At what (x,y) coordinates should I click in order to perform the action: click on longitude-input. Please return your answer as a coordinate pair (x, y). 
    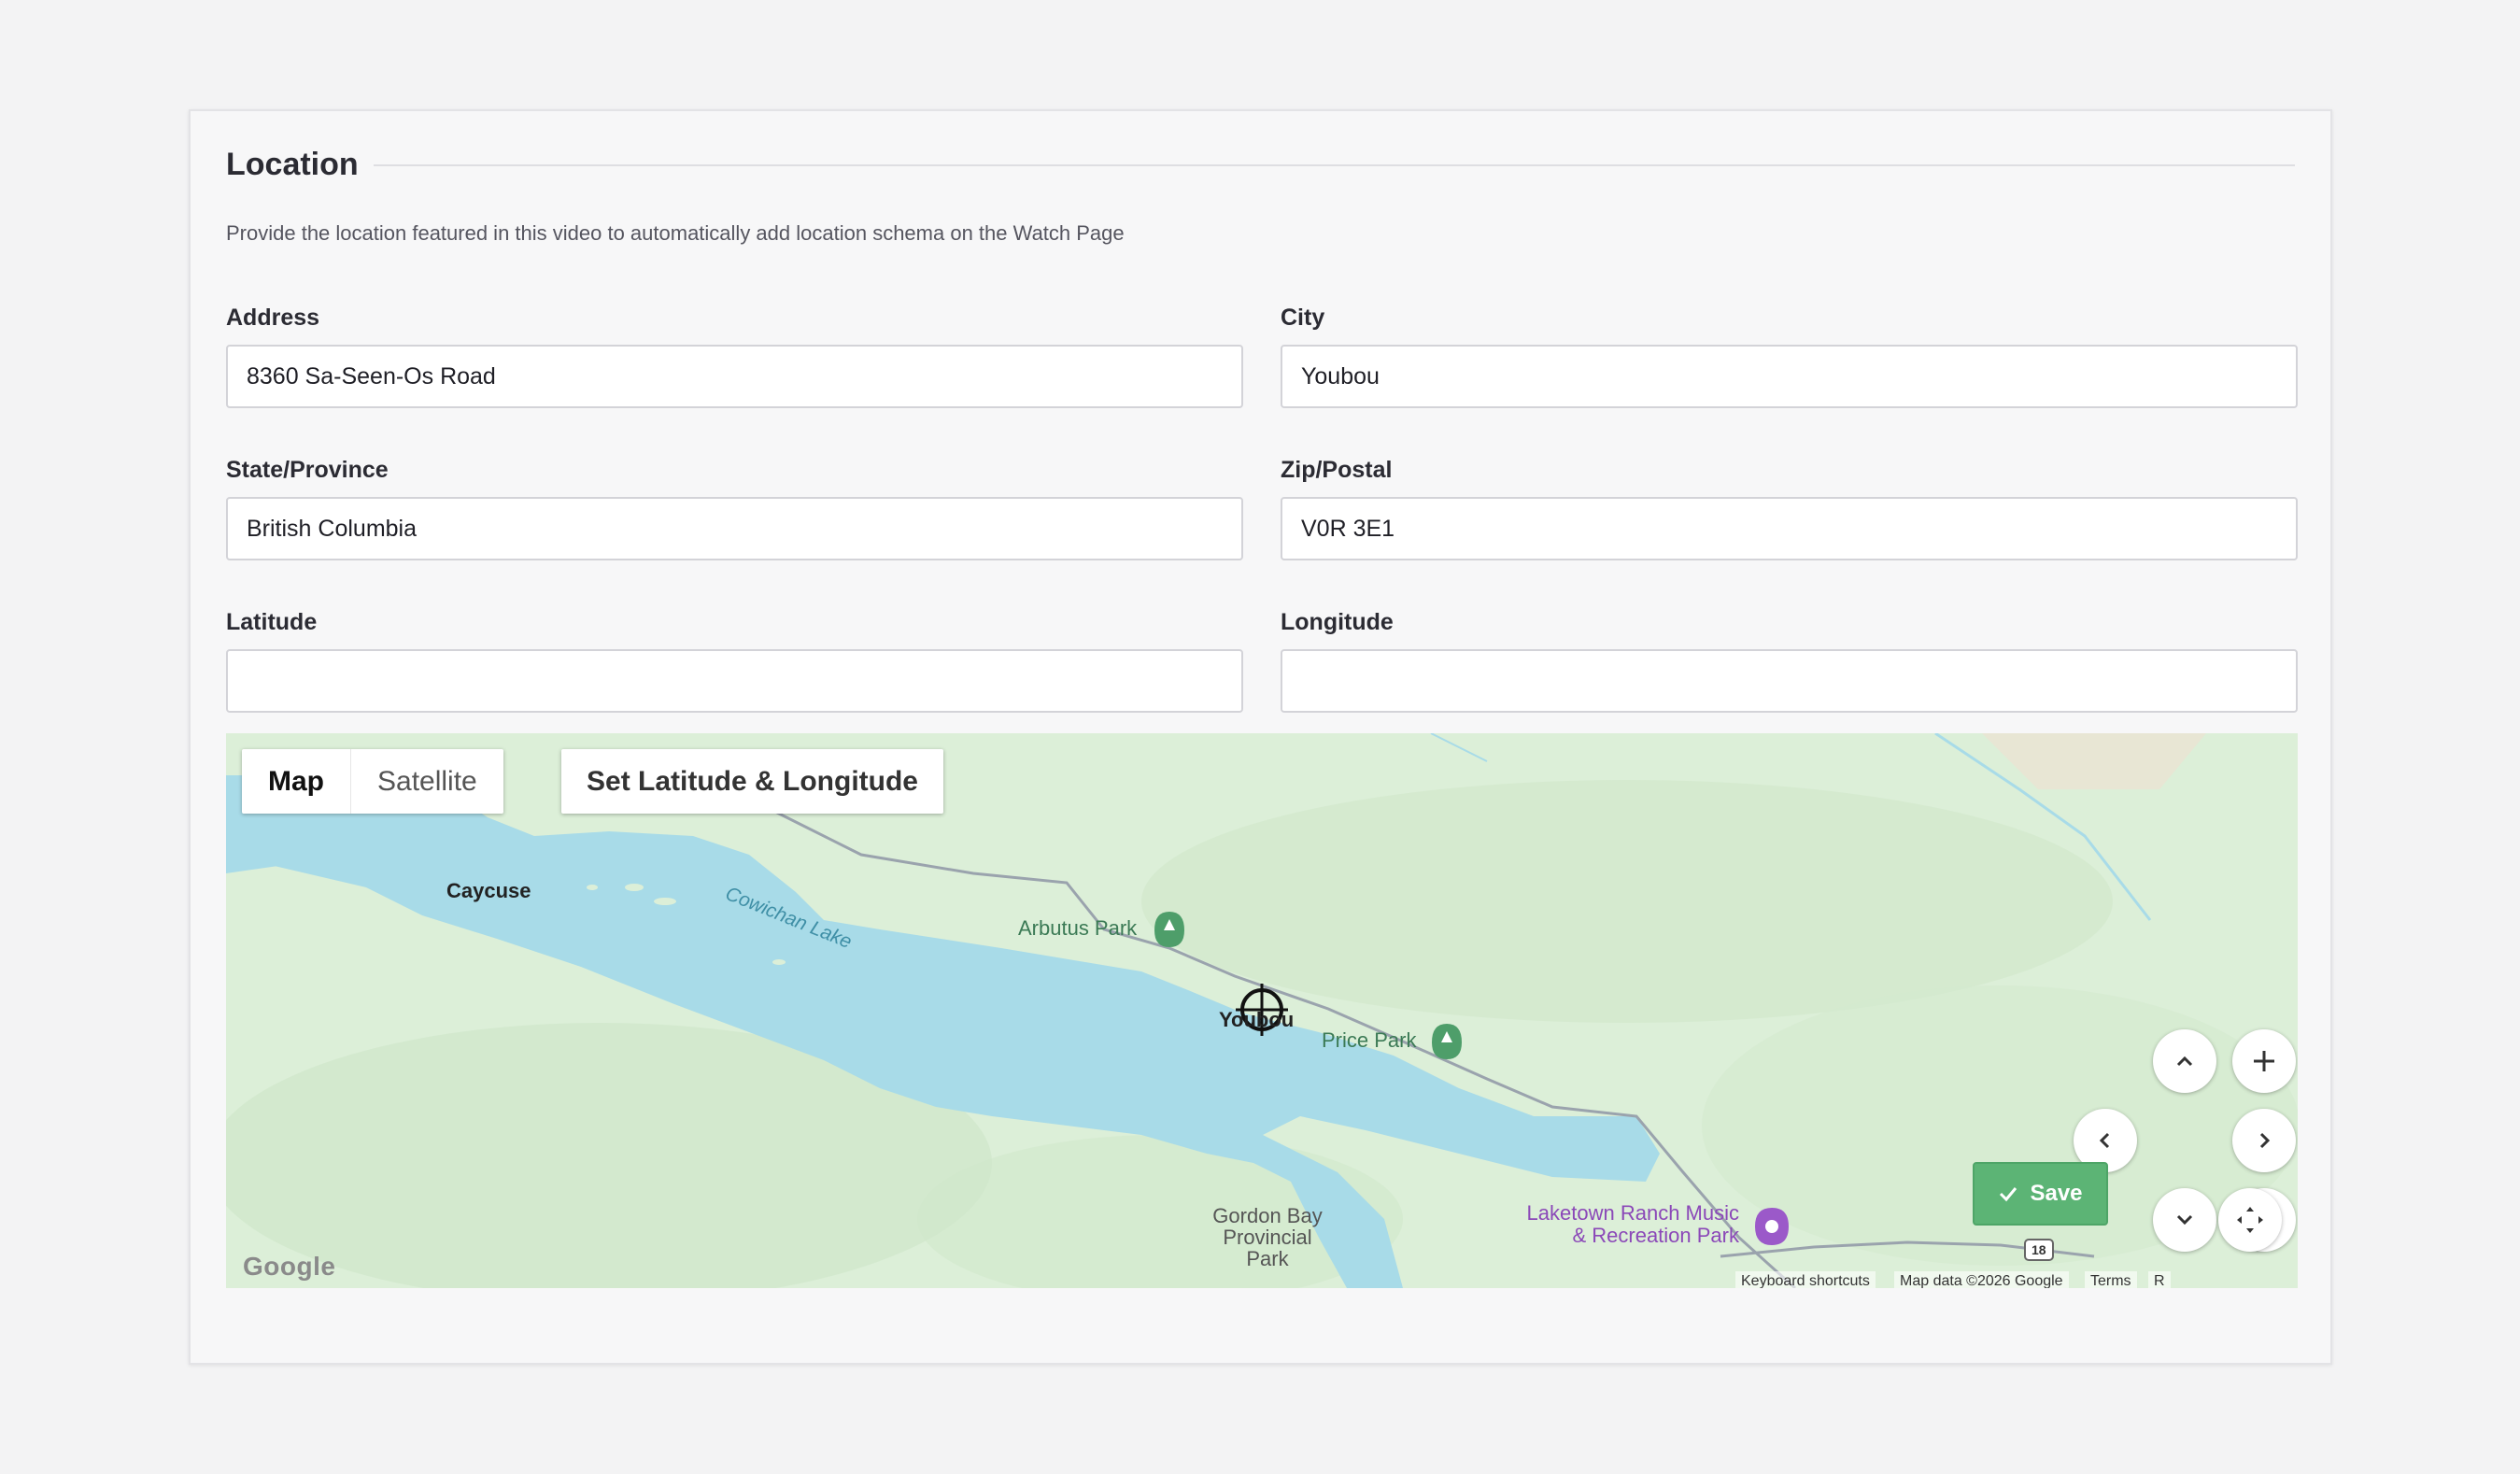
    Looking at the image, I should click on (1789, 681).